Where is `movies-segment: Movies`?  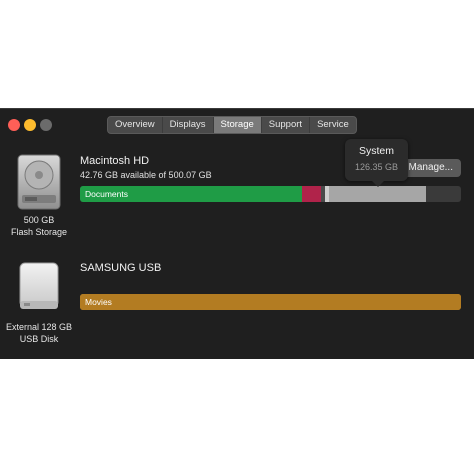 movies-segment: Movies is located at coordinates (270, 302).